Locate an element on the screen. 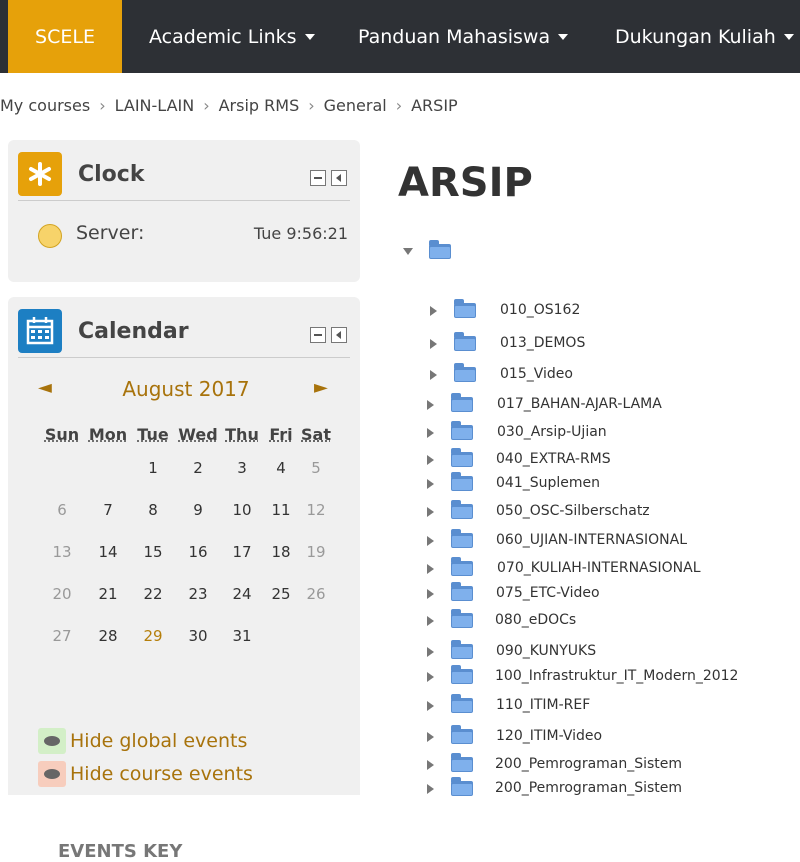  folder-row: 090_KUNYUKS is located at coordinates (607, 652).